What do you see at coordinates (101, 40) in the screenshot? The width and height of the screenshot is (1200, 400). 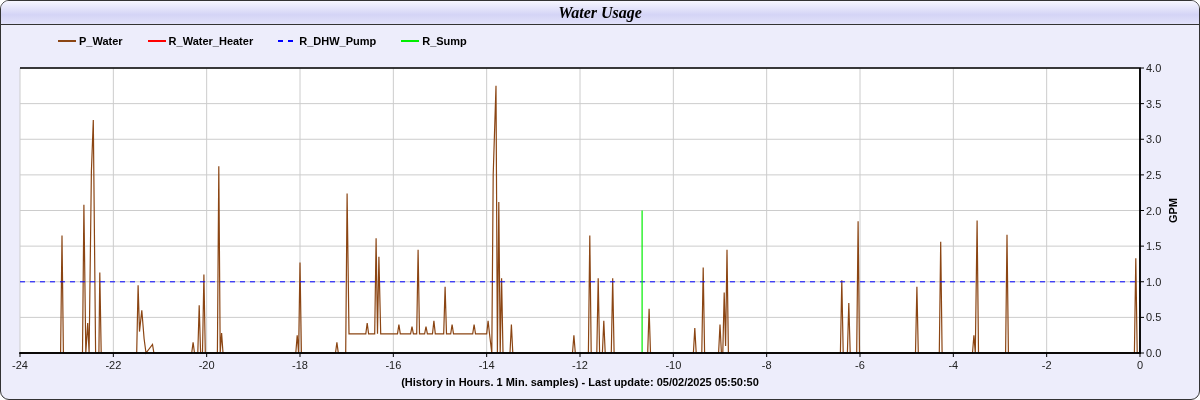 I see `legend-label: P_Water` at bounding box center [101, 40].